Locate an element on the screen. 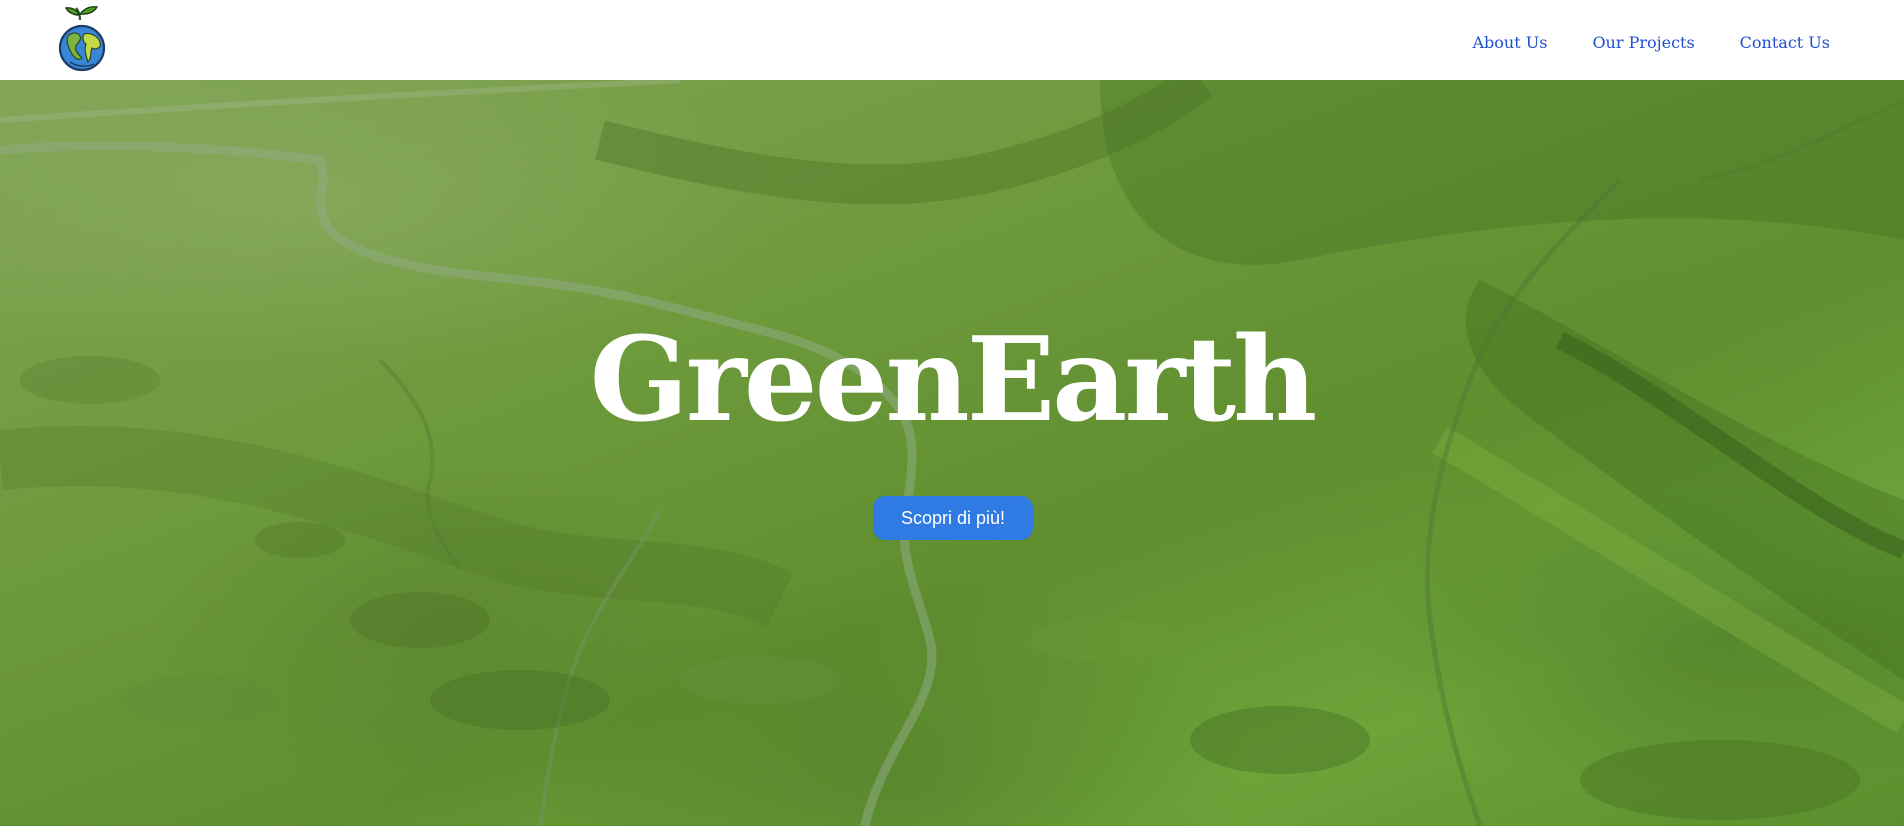 This screenshot has width=1904, height=826. site-header: About Us Our Projects Contact Us is located at coordinates (952, 40).